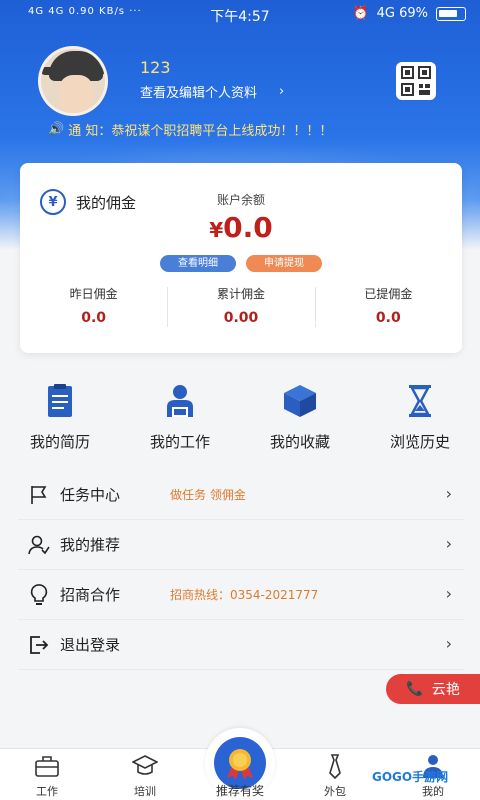  What do you see at coordinates (299, 442) in the screenshot?
I see `quick-action-label: 我的收藏` at bounding box center [299, 442].